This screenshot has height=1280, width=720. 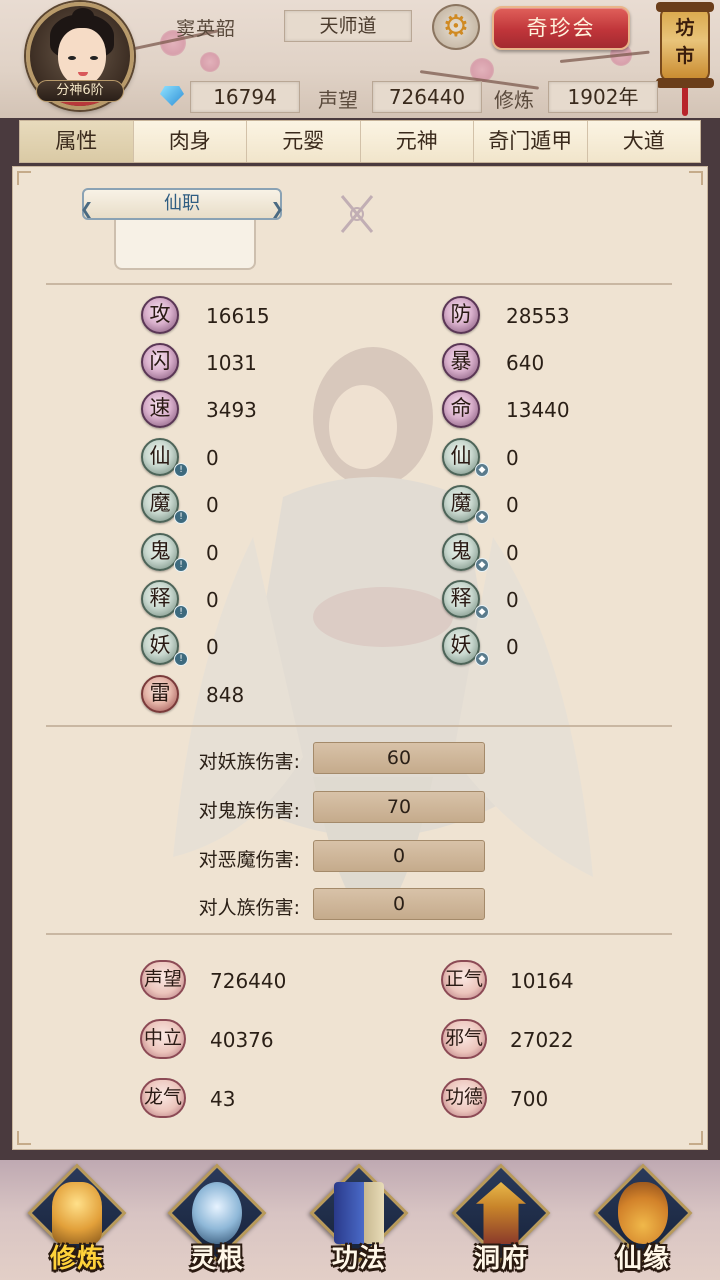 I want to click on spirit-root-icon, so click(x=217, y=1213).